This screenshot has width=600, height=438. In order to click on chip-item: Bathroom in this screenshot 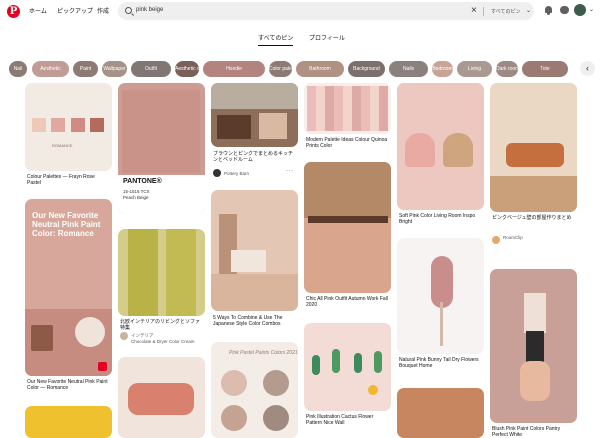, I will do `click(320, 69)`.